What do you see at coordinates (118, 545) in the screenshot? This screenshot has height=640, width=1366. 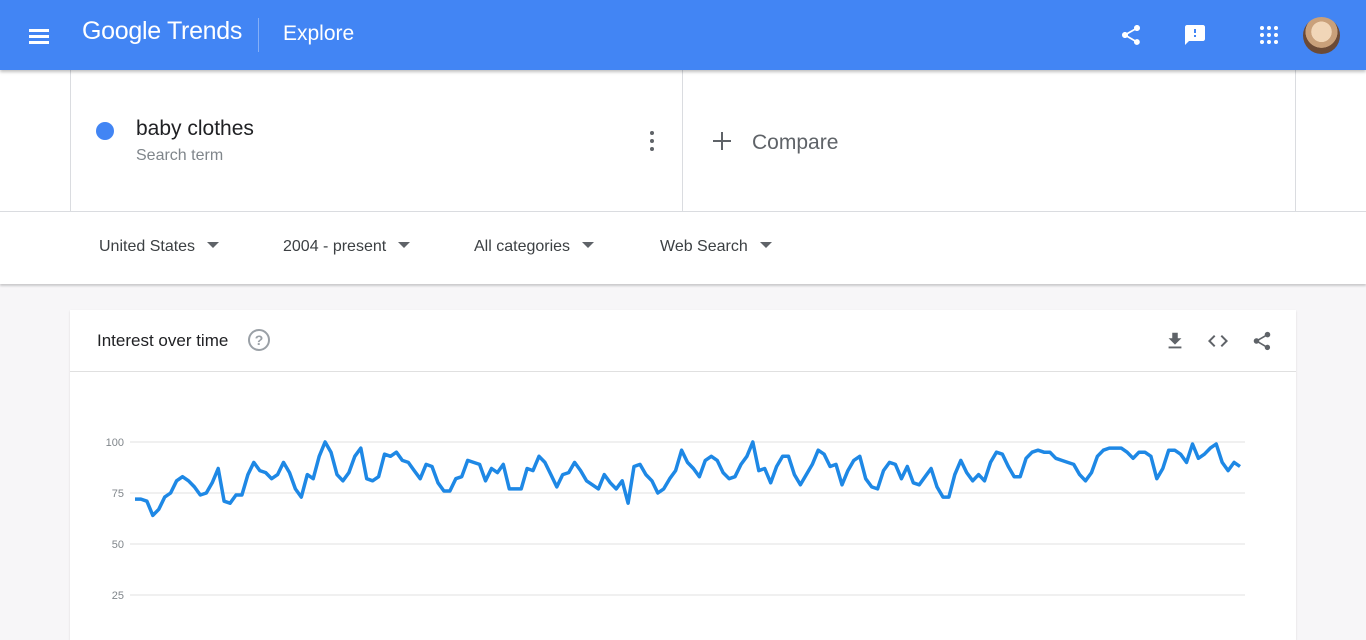 I see `y-tick-label: 50` at bounding box center [118, 545].